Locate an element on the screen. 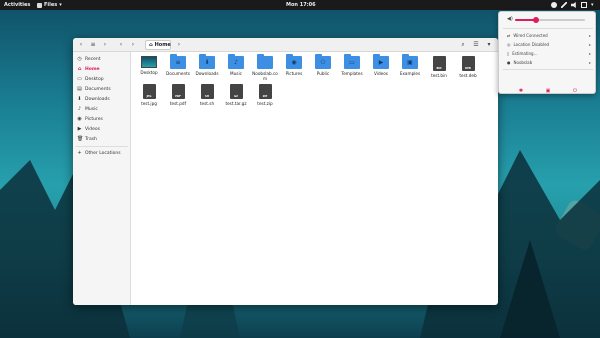 Image resolution: width=600 pixels, height=338 pixels. file-archive-icon: GZ is located at coordinates (236, 91).